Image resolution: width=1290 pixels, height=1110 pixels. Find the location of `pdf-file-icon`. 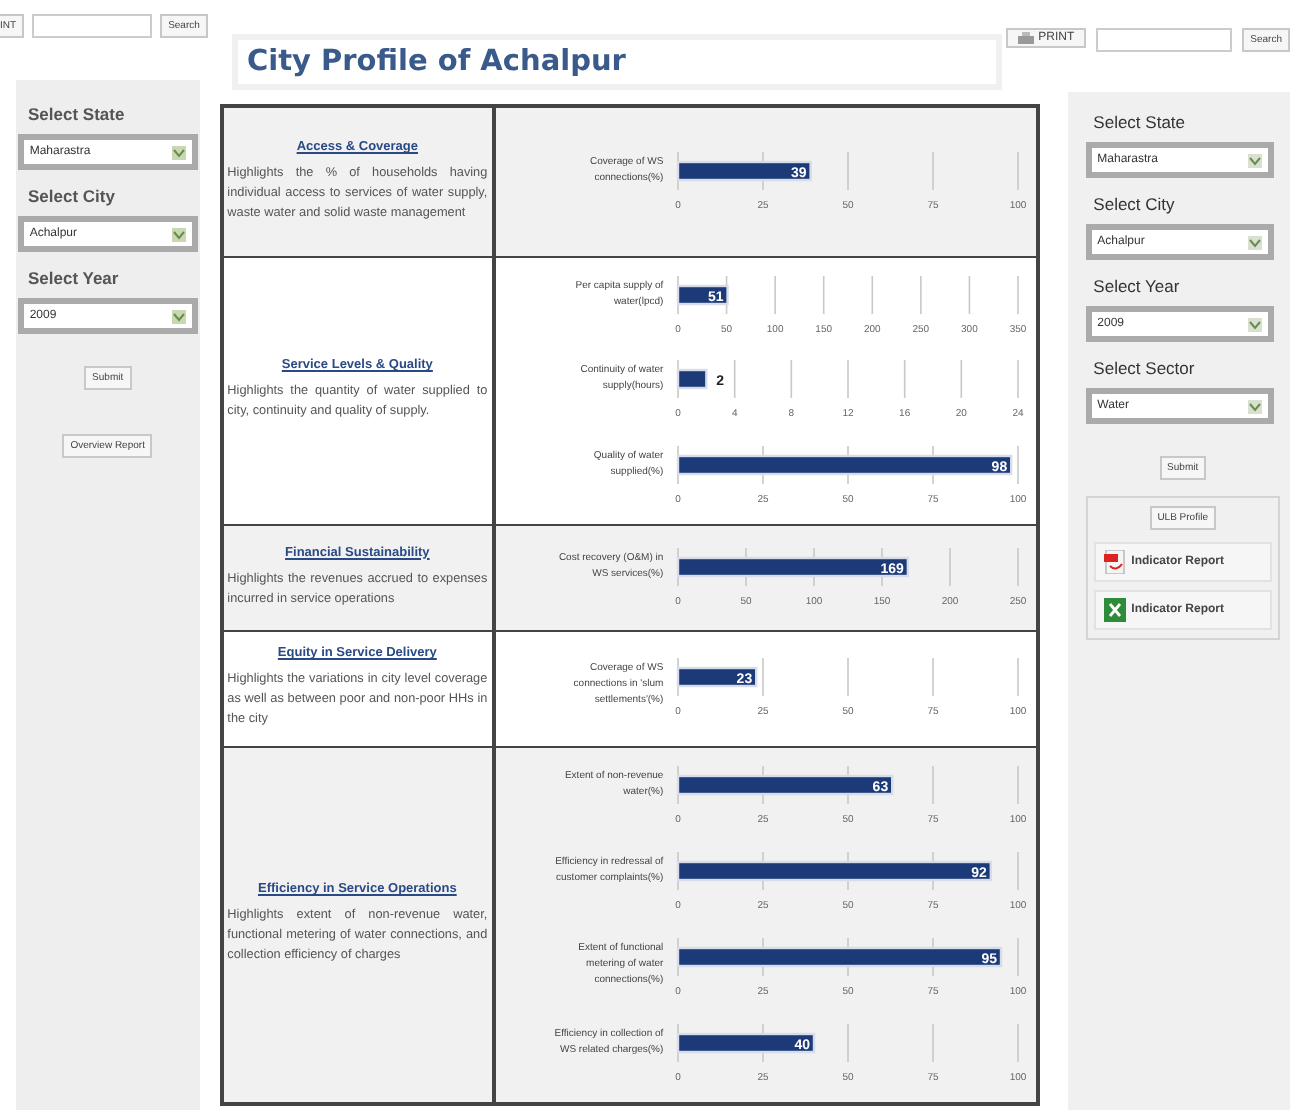

pdf-file-icon is located at coordinates (1114, 562).